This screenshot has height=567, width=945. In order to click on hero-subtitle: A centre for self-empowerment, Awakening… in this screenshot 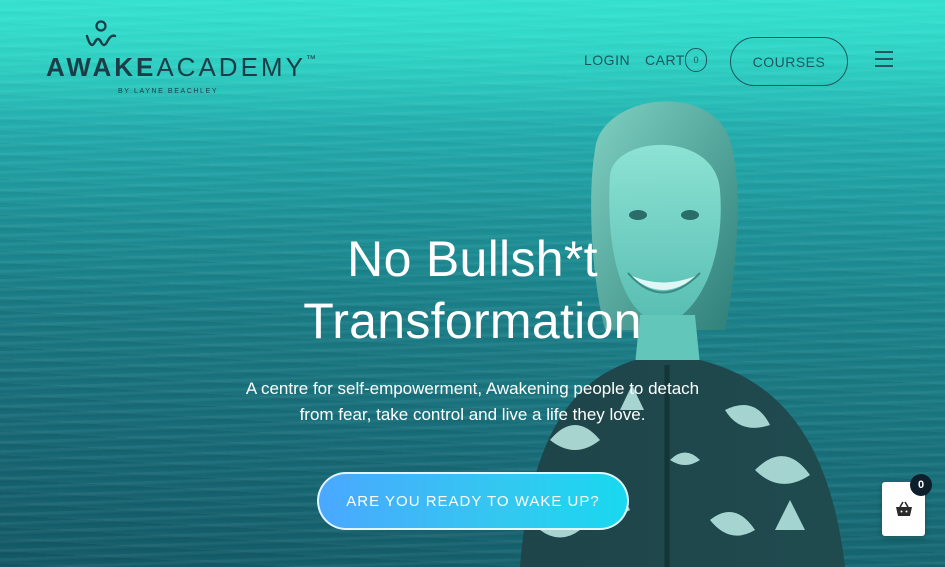, I will do `click(472, 402)`.